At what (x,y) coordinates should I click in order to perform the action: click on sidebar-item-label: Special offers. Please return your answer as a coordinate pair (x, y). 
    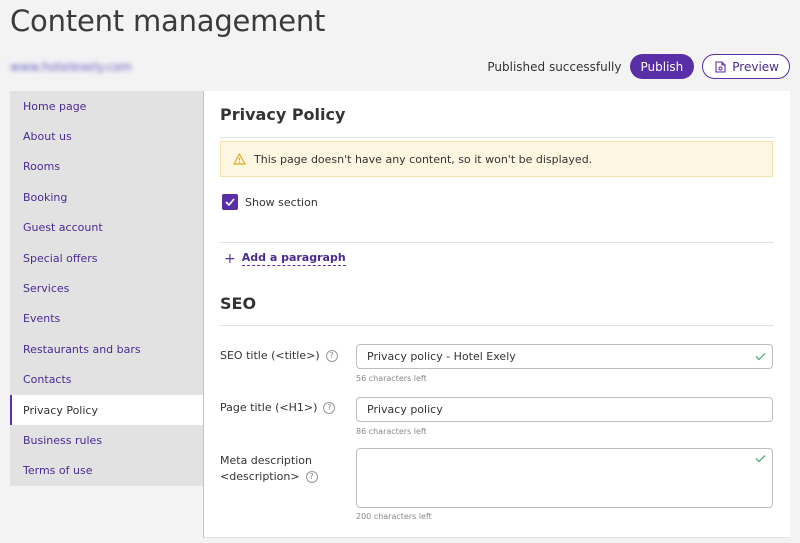
    Looking at the image, I should click on (60, 258).